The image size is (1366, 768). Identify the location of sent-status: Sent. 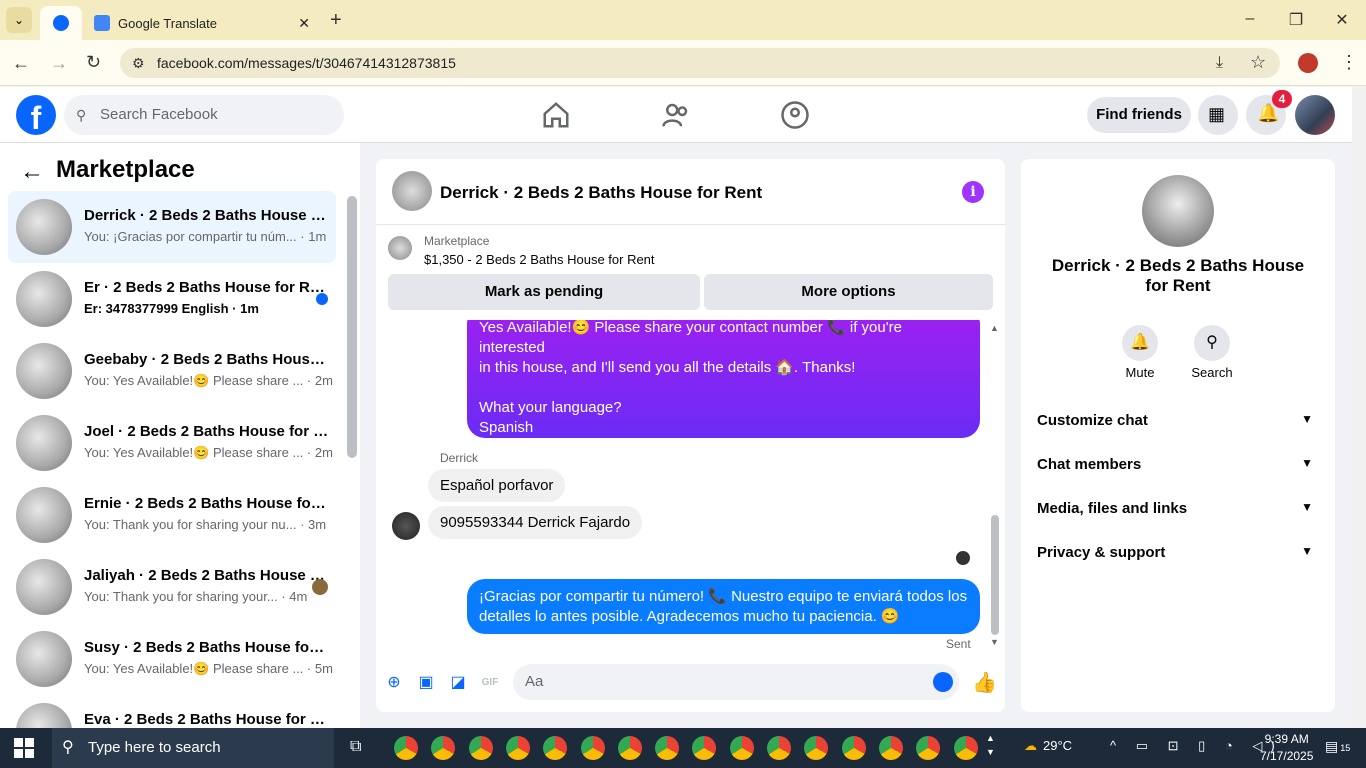
(958, 644).